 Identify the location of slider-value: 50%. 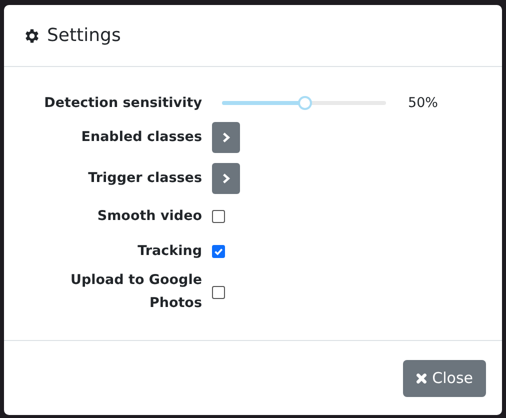
(423, 103).